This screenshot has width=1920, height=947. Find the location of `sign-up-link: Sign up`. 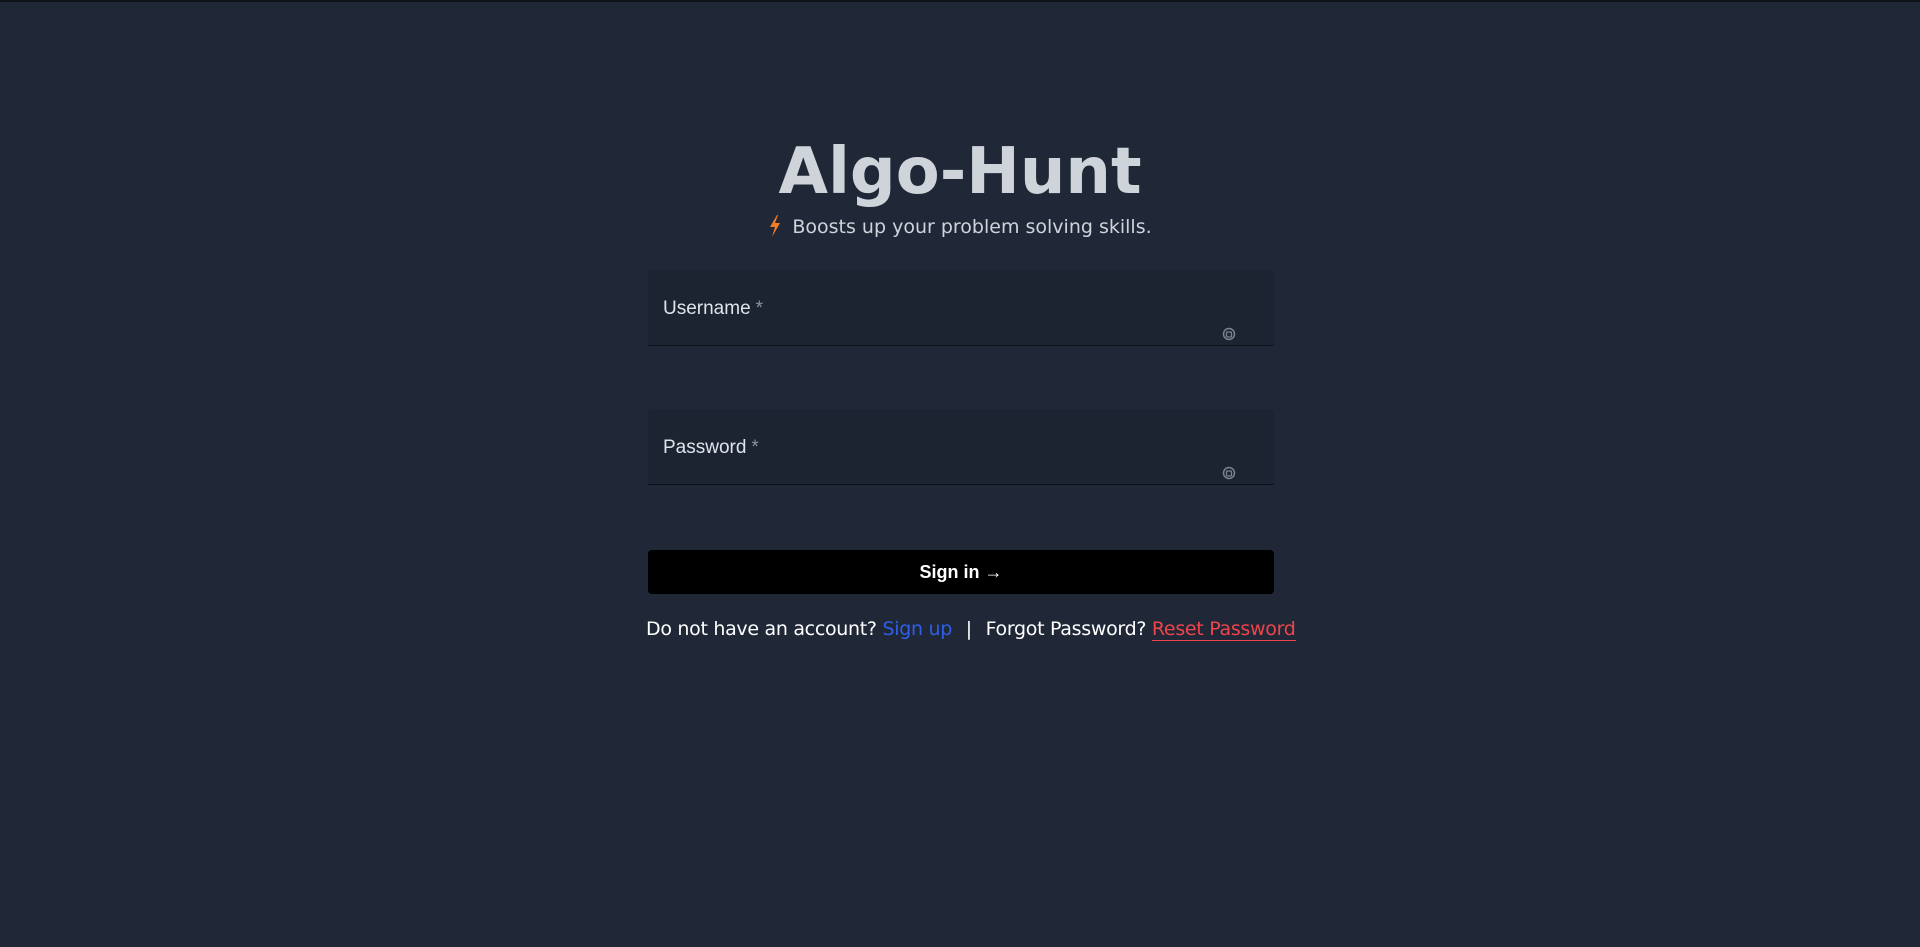

sign-up-link: Sign up is located at coordinates (917, 629).